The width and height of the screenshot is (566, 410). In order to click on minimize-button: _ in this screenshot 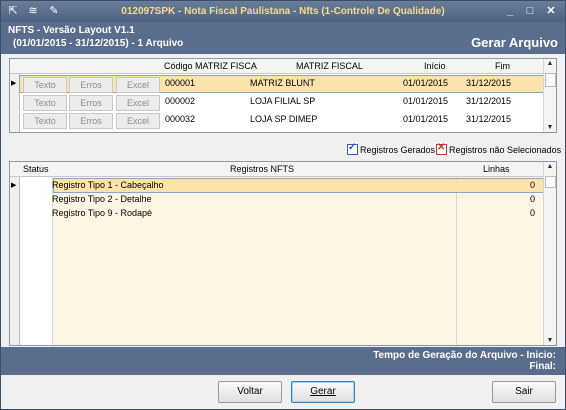, I will do `click(510, 11)`.